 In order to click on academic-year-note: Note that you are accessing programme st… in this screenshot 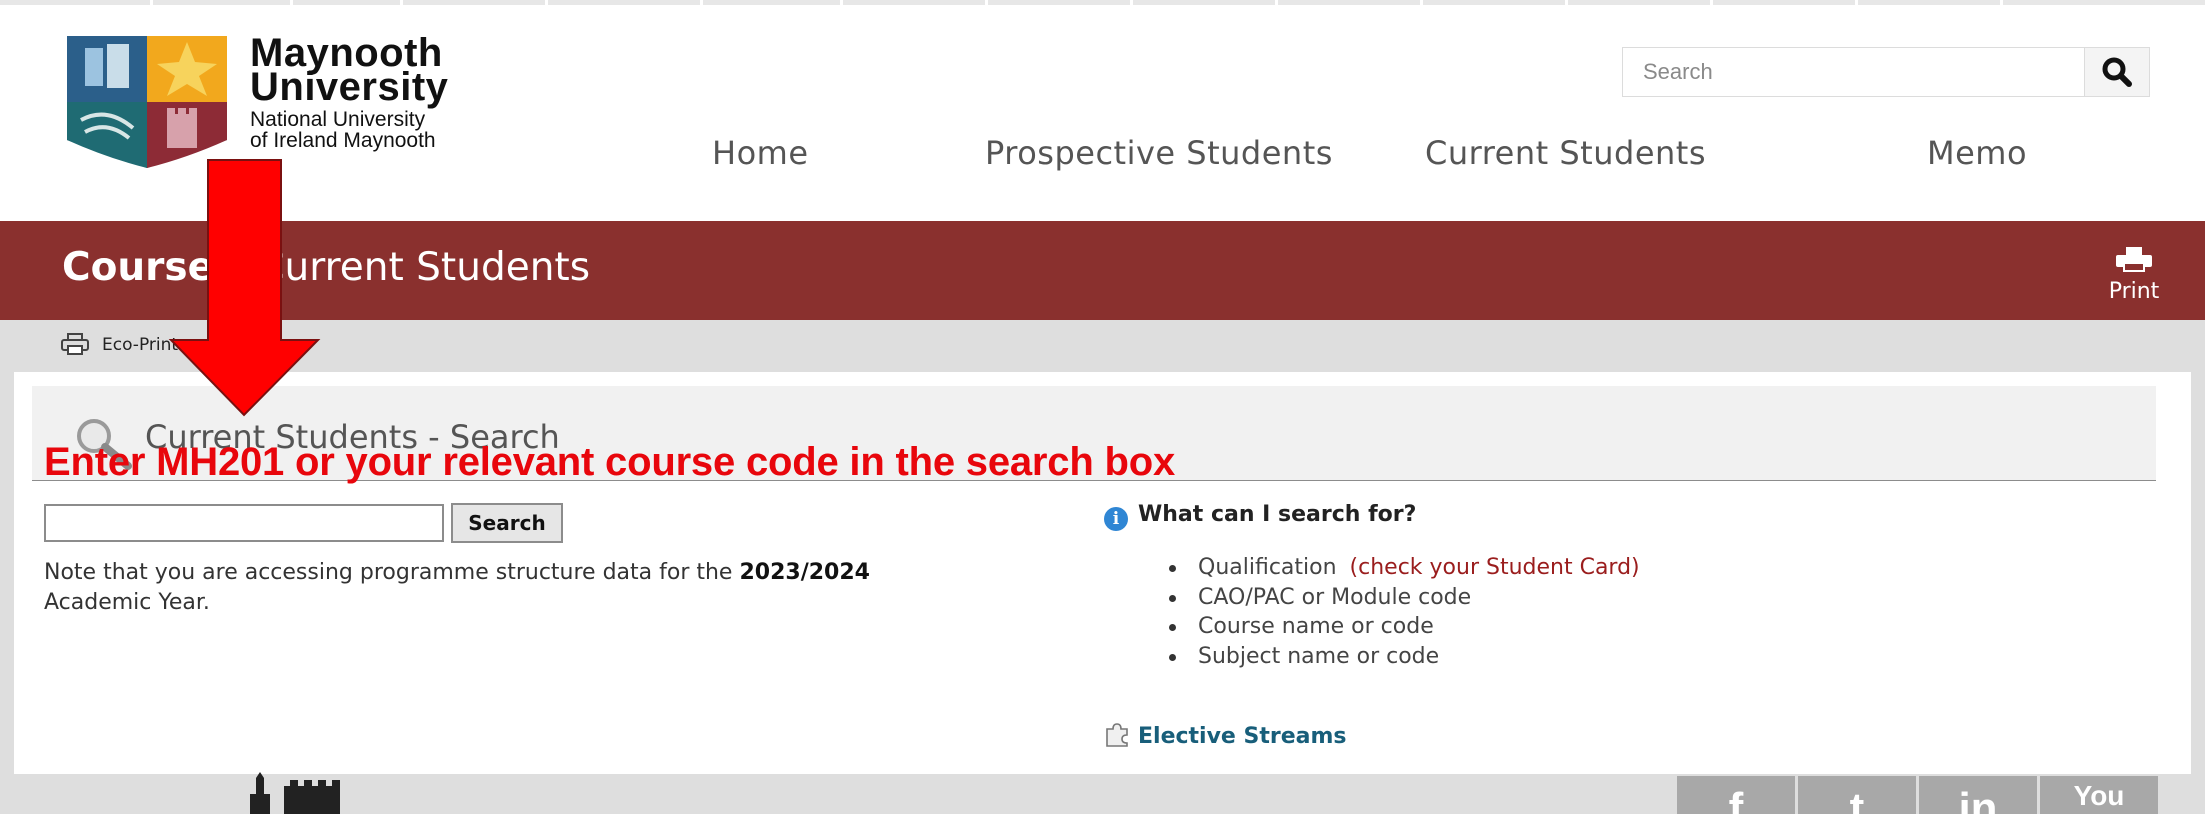, I will do `click(544, 588)`.